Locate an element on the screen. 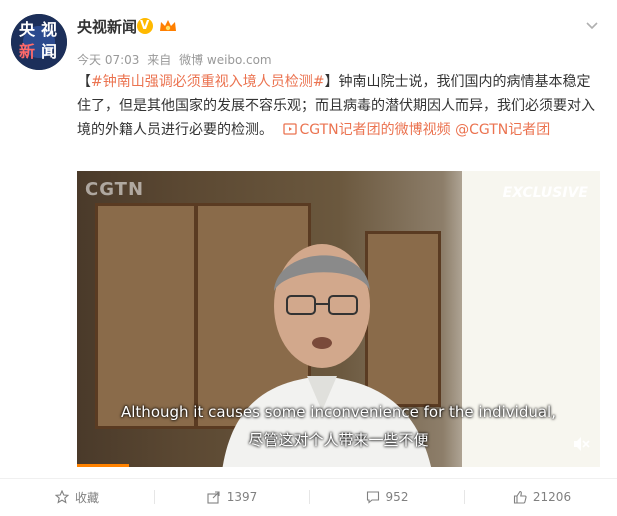  chevron-down-icon is located at coordinates (592, 25).